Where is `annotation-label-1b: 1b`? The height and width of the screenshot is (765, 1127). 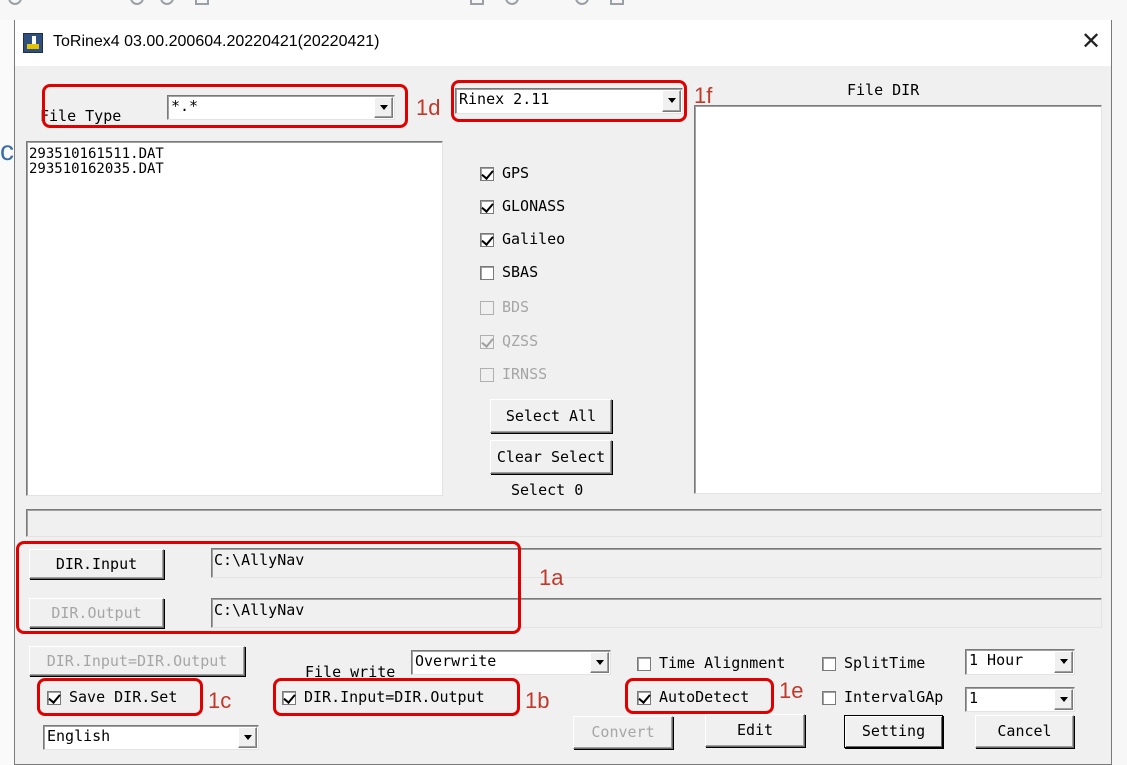
annotation-label-1b: 1b is located at coordinates (537, 700).